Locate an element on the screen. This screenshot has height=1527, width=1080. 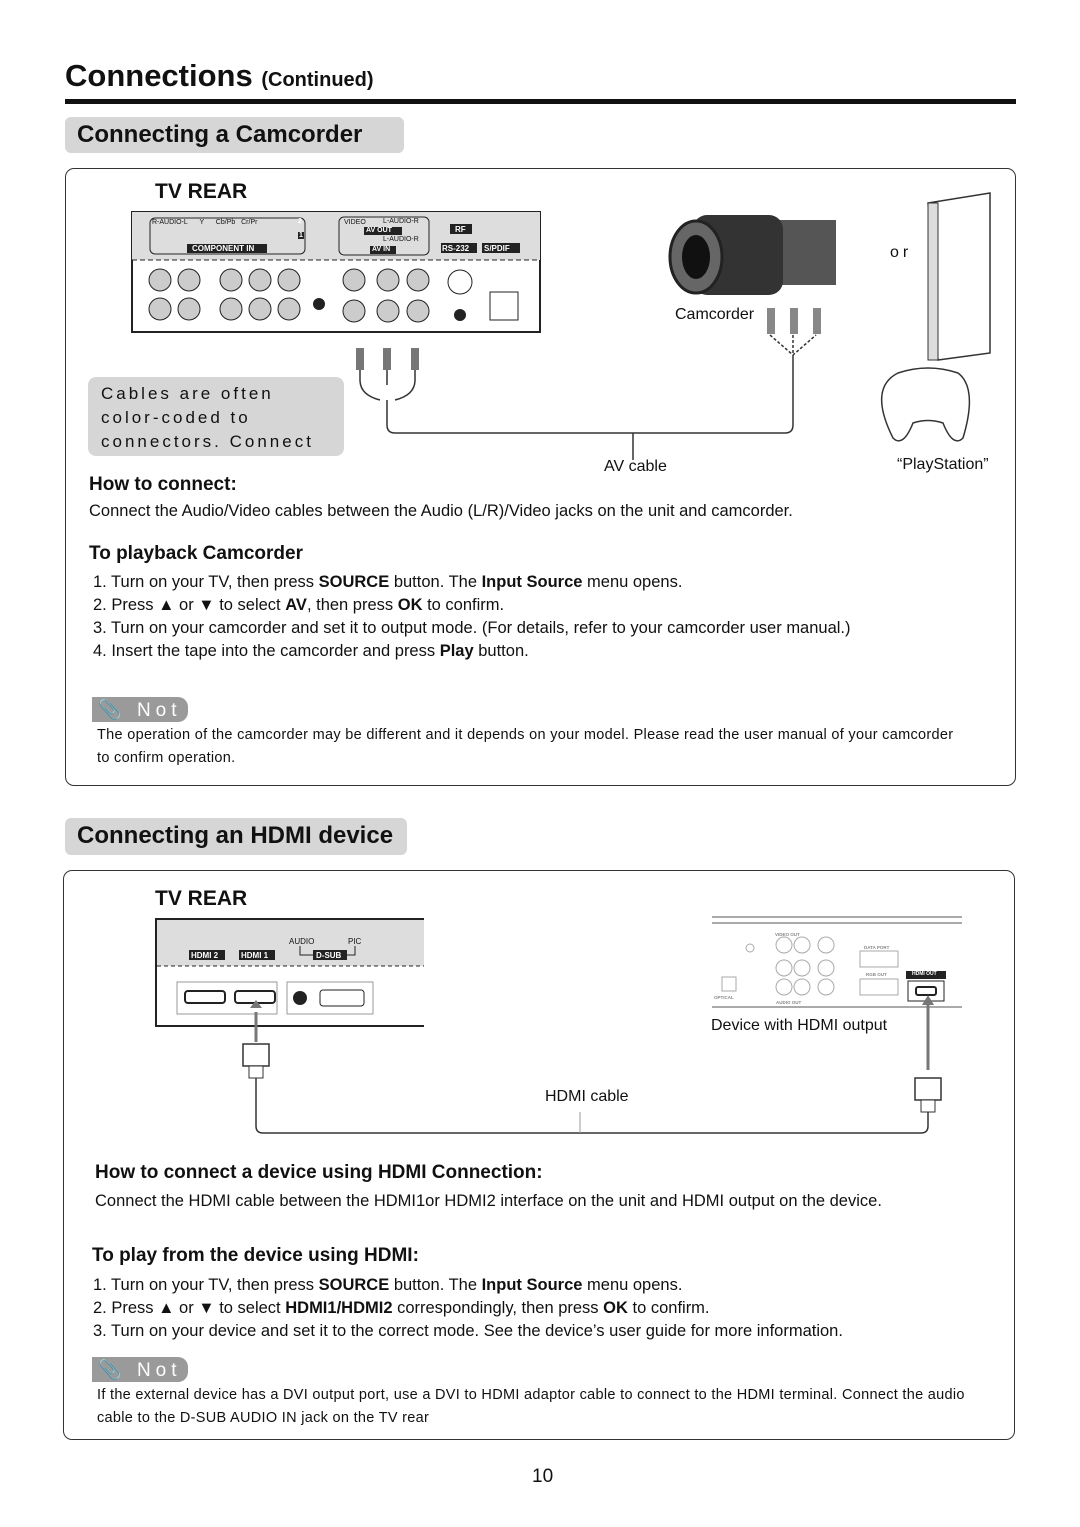
video-out-label: VIDEO OUT is located at coordinates (787, 934).